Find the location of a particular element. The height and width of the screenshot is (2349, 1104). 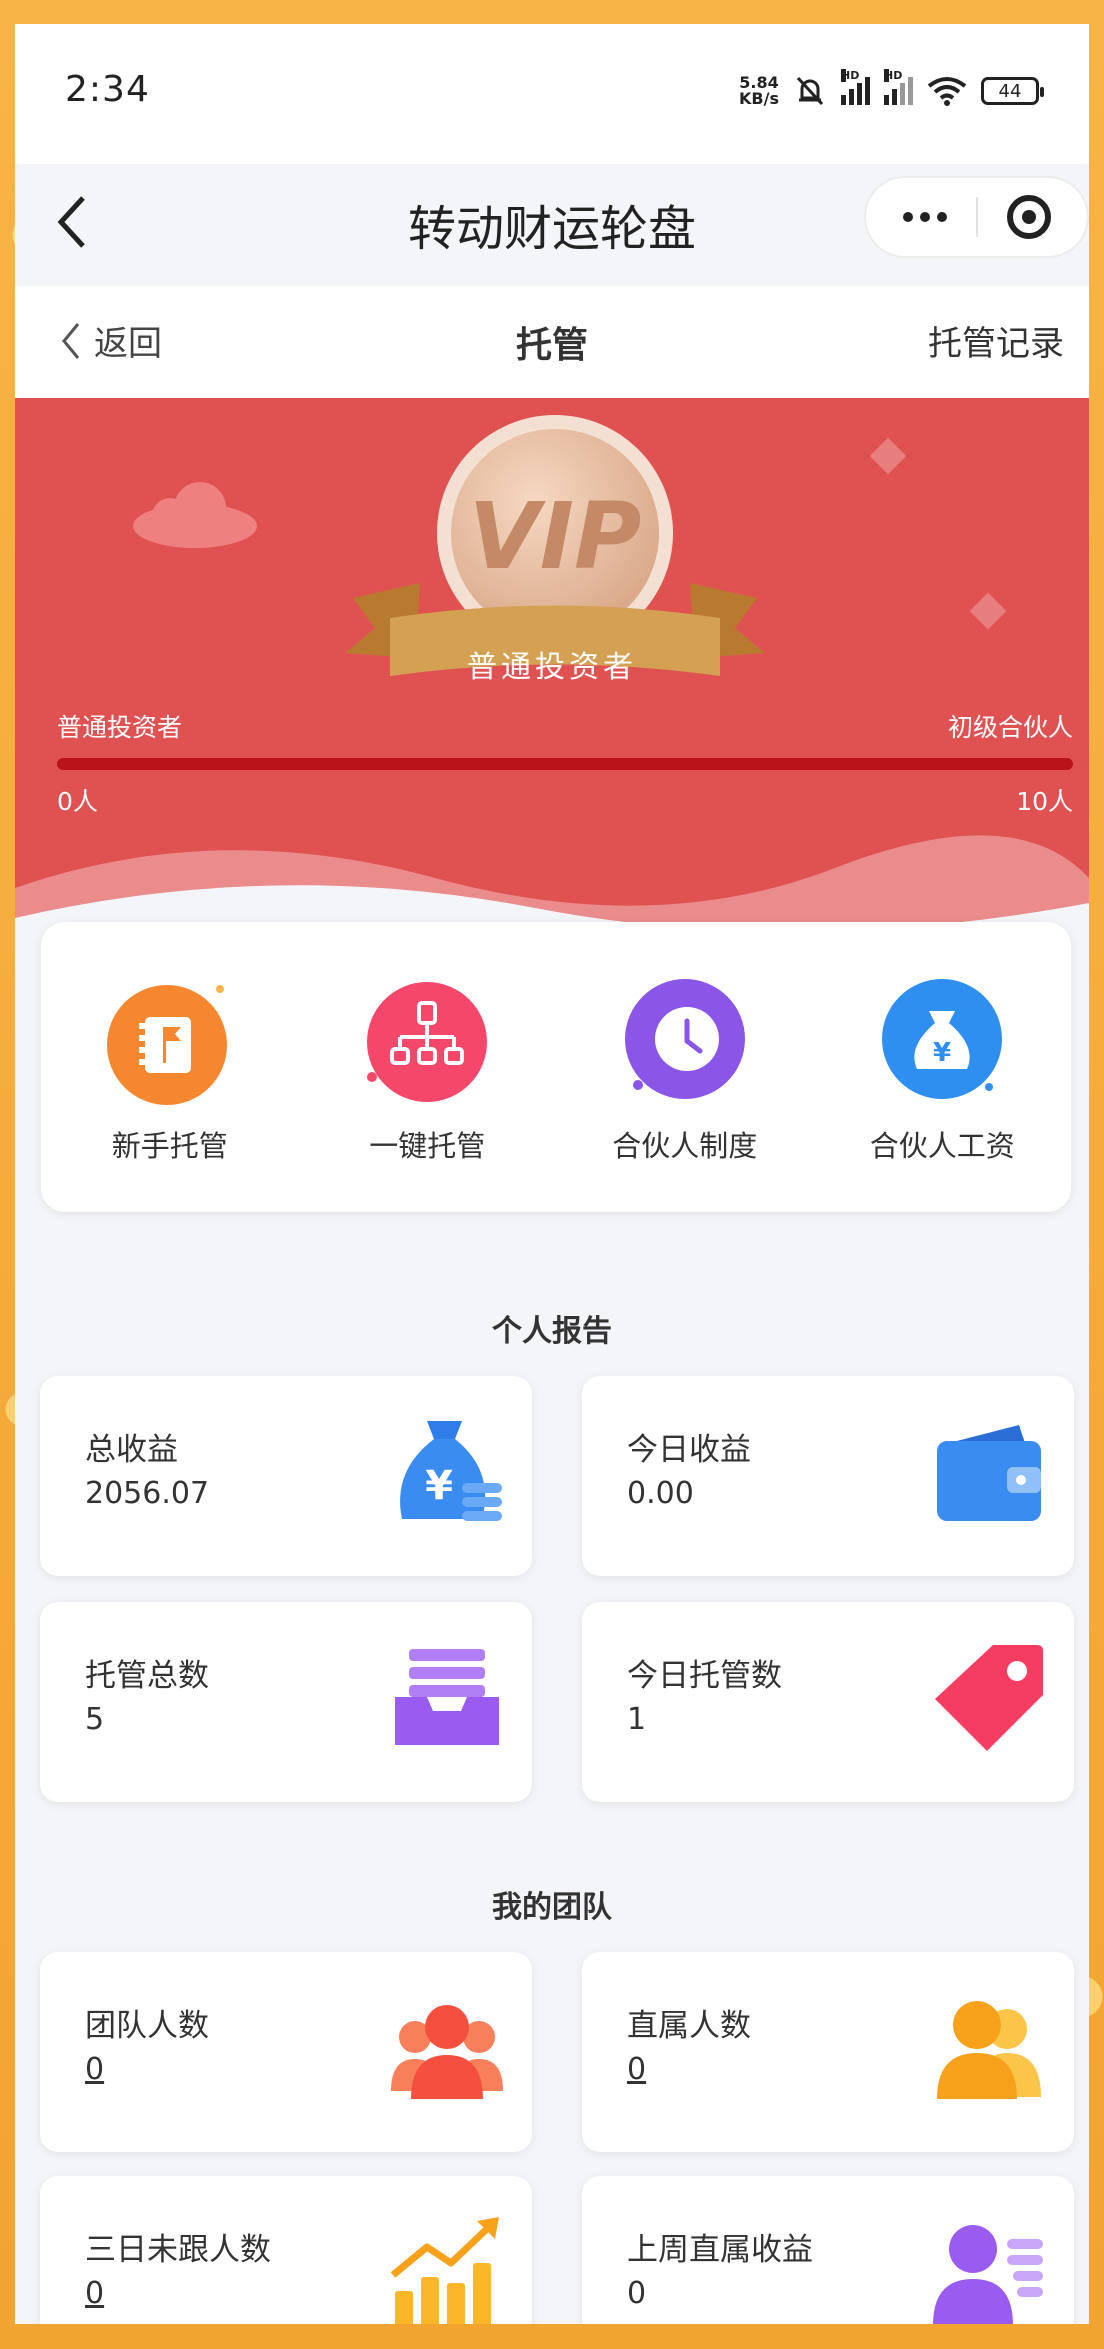

stat-card-direct-members: 直属人数 0 is located at coordinates (828, 2052).